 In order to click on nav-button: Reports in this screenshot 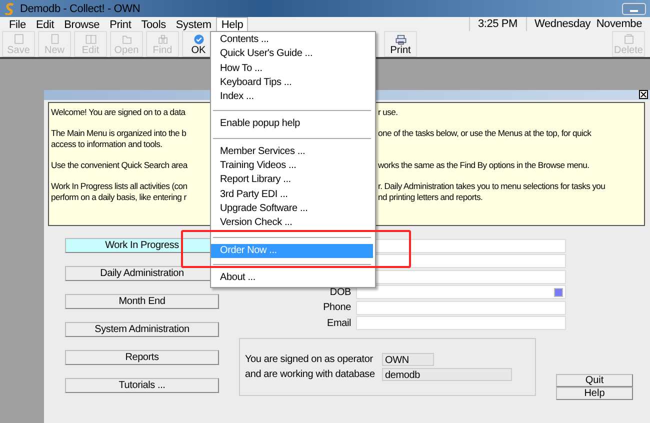, I will do `click(142, 357)`.